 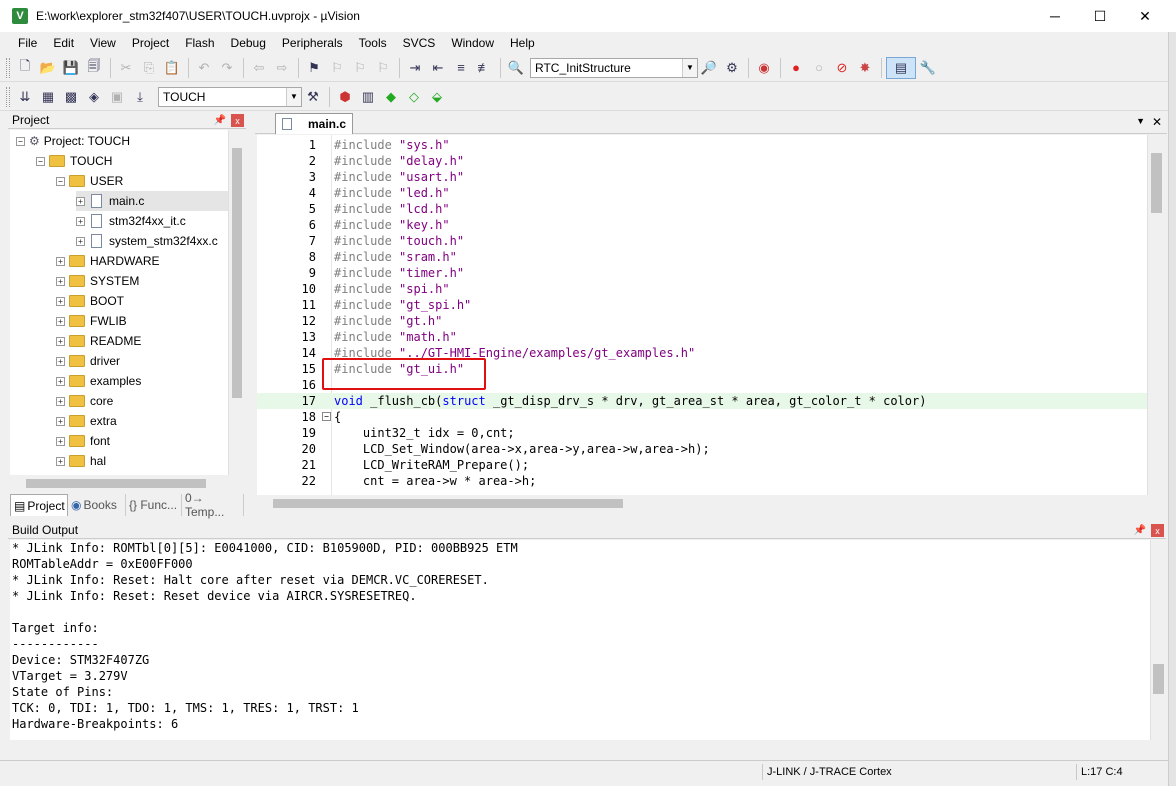 What do you see at coordinates (73, 141) in the screenshot?
I see `tree-node-project: − ⚙ Project: TOUCH` at bounding box center [73, 141].